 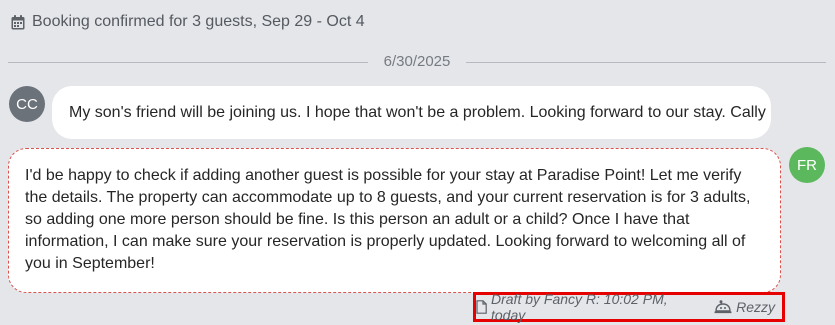 I want to click on draft-meta-label: Draft by Fancy R: 10:02 PM, today, so click(x=579, y=307).